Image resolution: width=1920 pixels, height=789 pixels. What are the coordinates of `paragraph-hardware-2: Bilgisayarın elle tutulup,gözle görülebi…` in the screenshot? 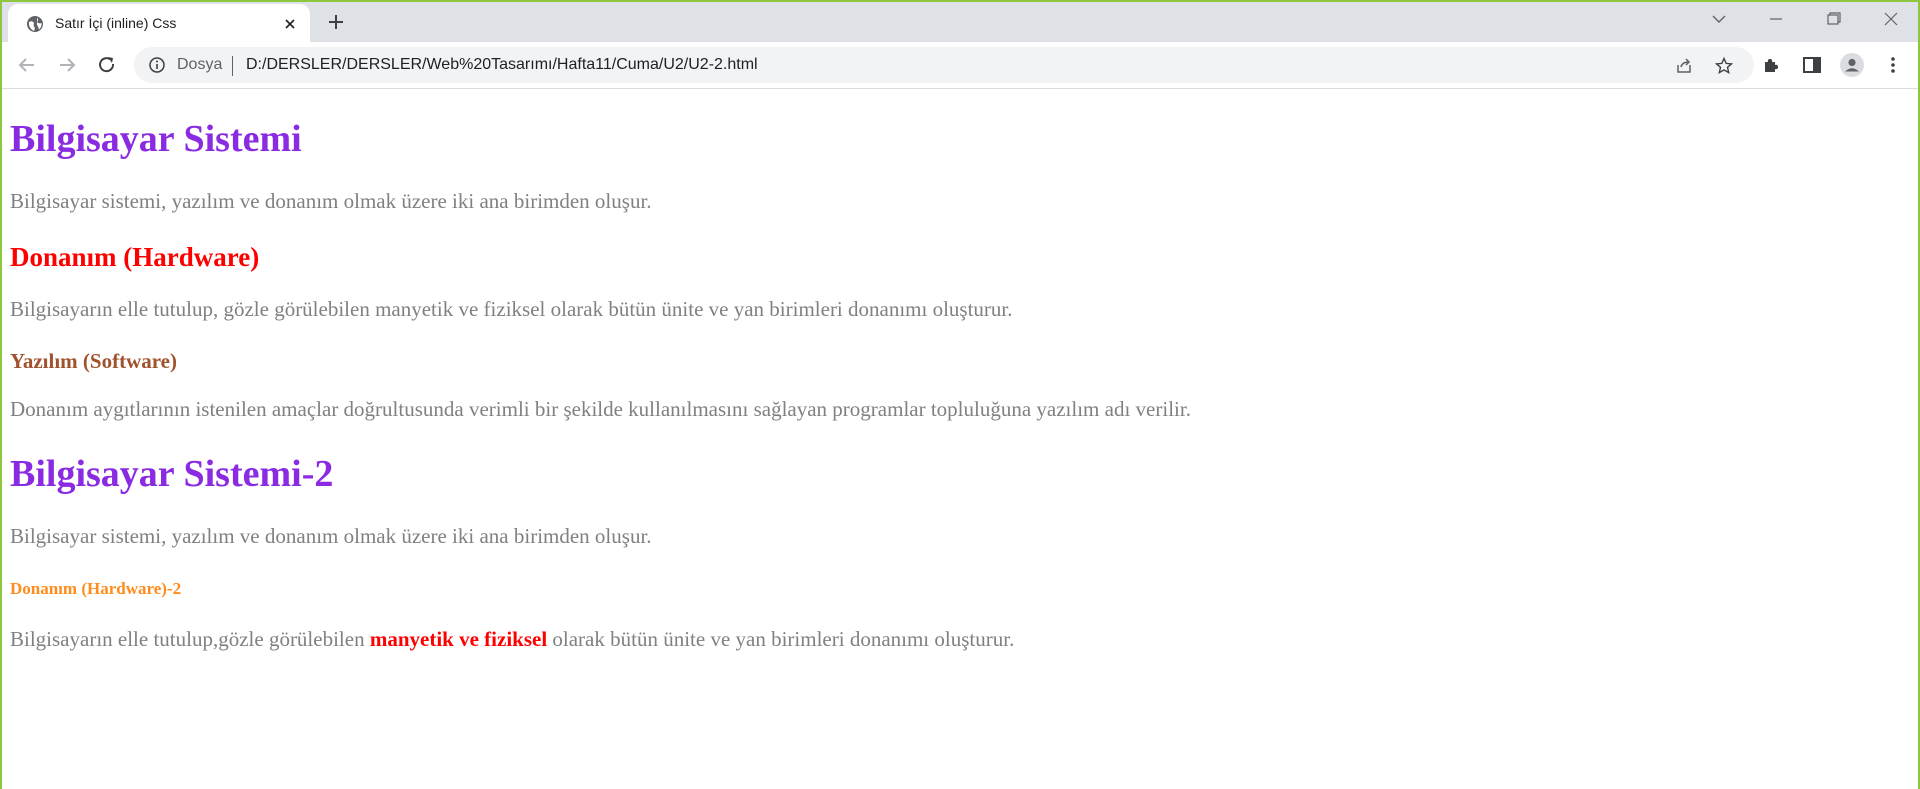 It's located at (512, 639).